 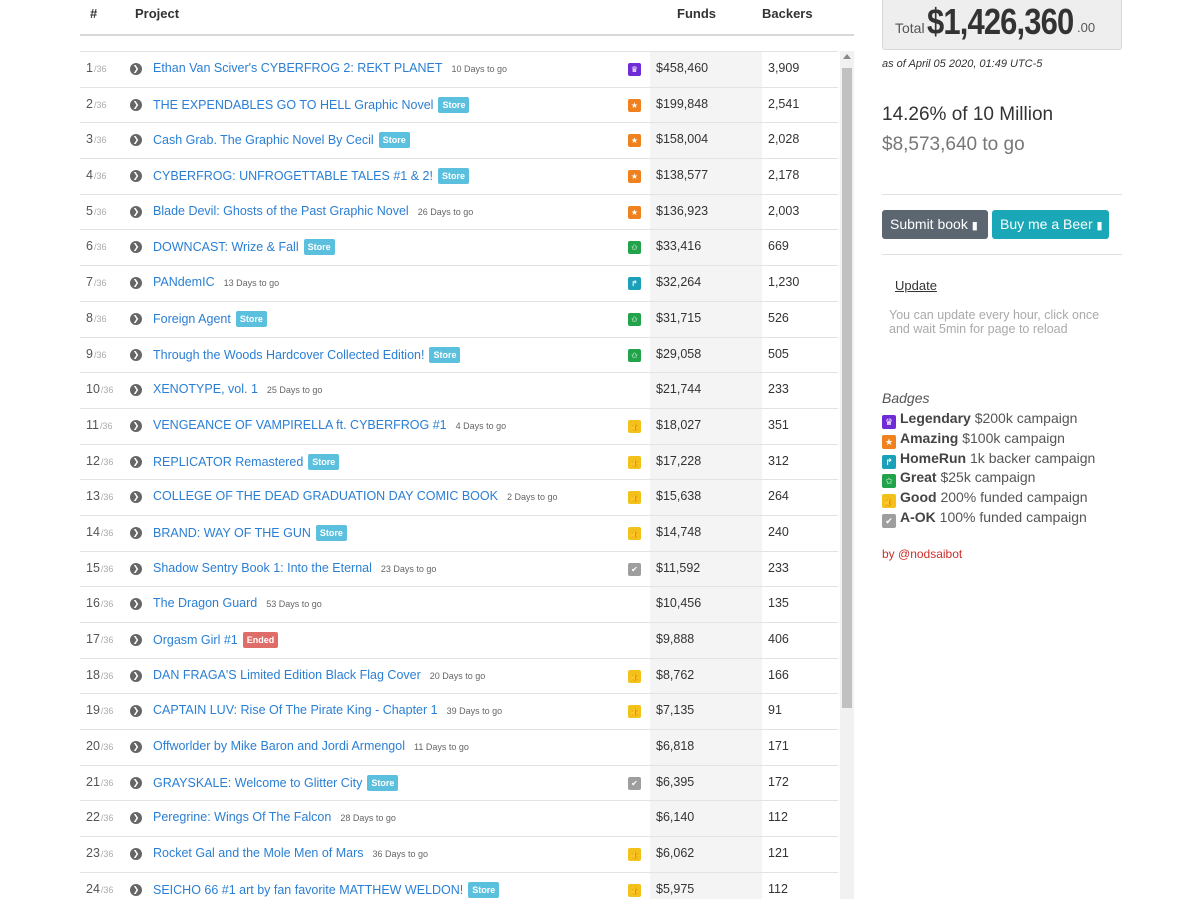 I want to click on great-badge-icon: ✩, so click(x=634, y=248).